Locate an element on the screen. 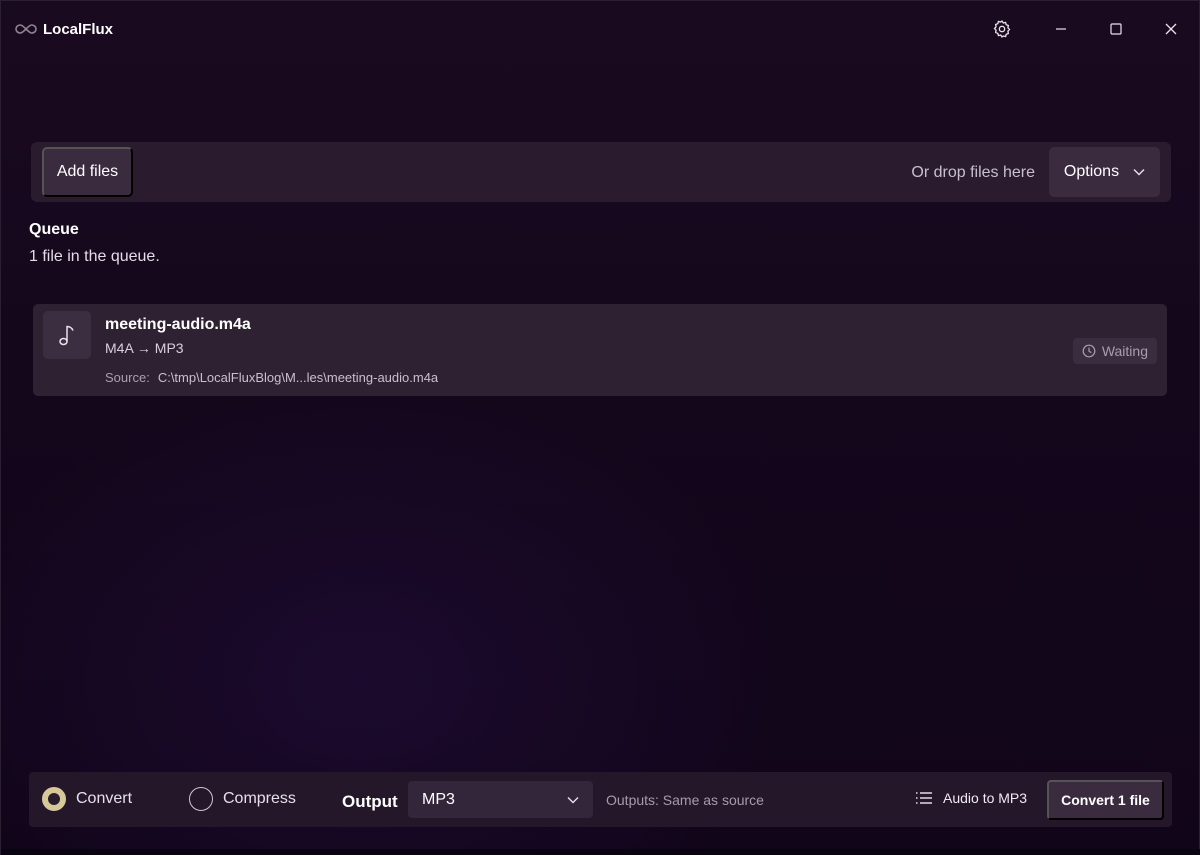  options-label: Options is located at coordinates (1091, 171).